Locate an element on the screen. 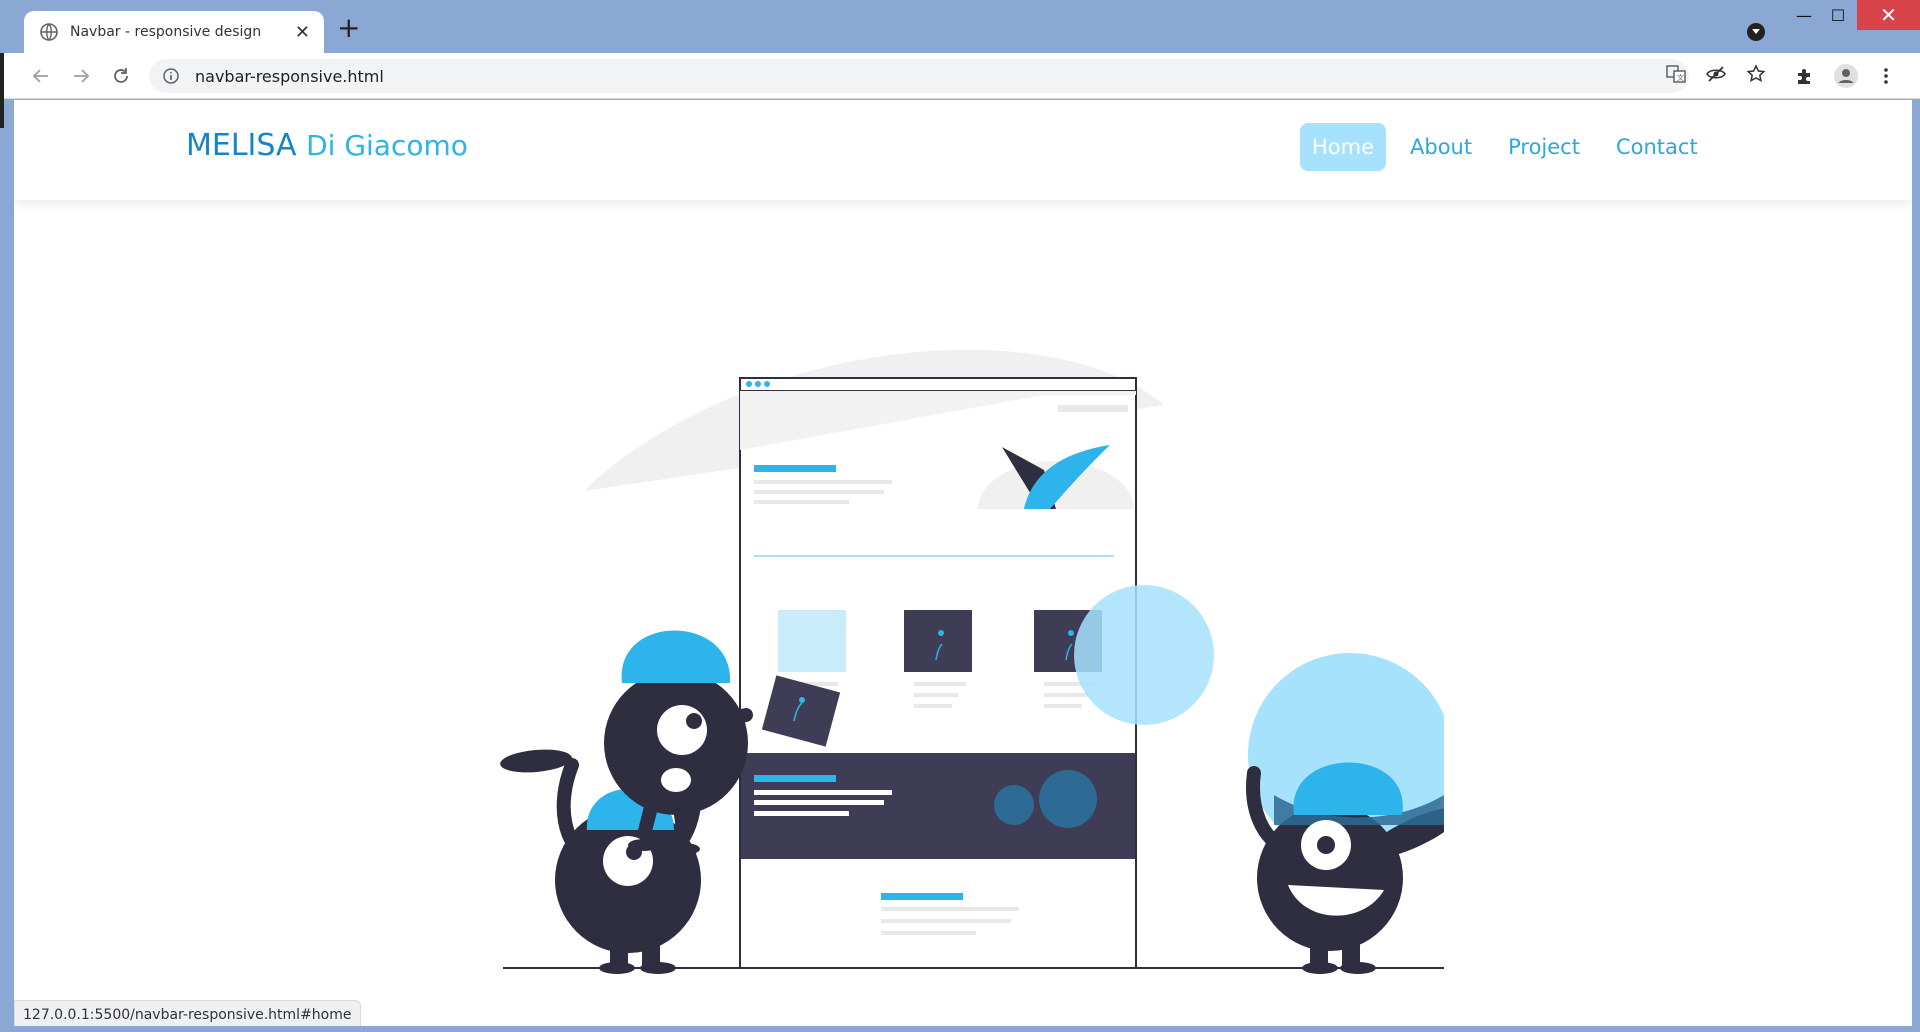 The image size is (1920, 1032). url-text: navbar-responsive.html is located at coordinates (289, 76).